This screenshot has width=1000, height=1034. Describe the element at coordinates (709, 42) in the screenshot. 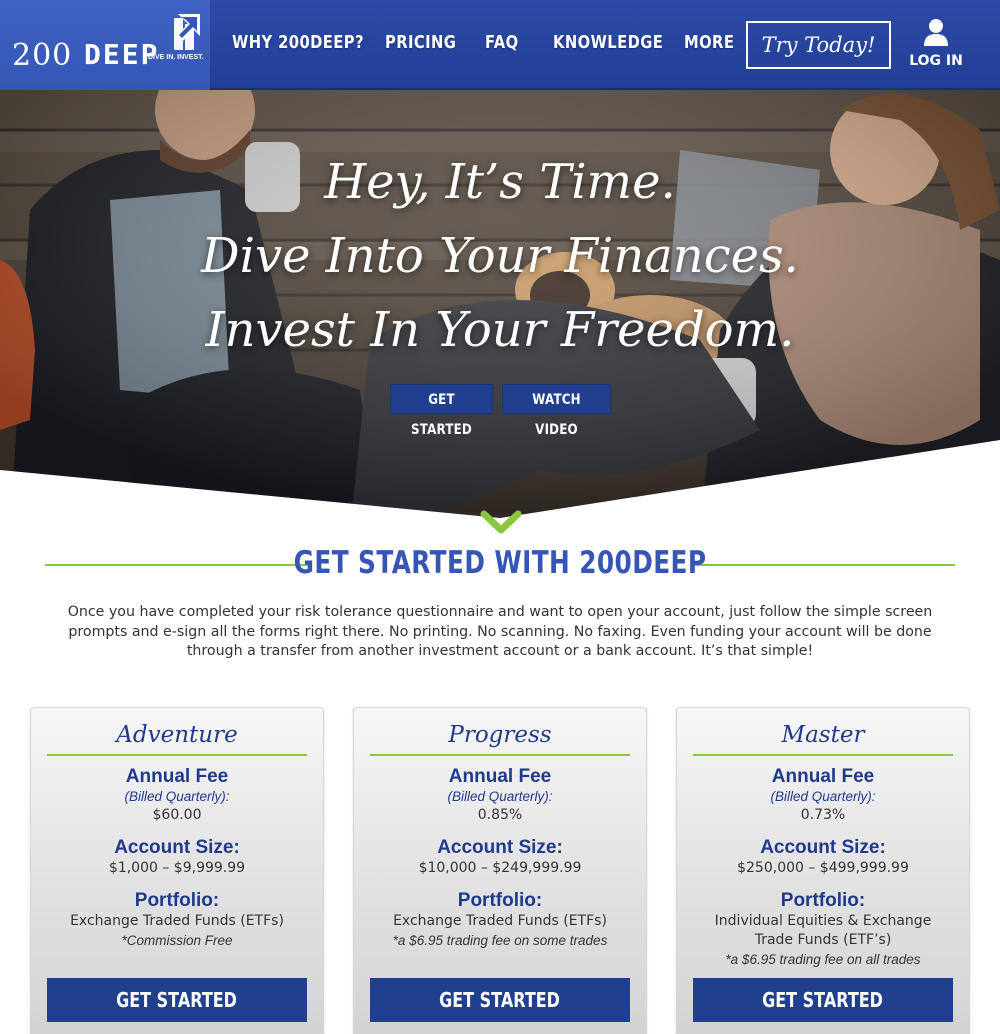

I see `nav-more: MORE` at that location.